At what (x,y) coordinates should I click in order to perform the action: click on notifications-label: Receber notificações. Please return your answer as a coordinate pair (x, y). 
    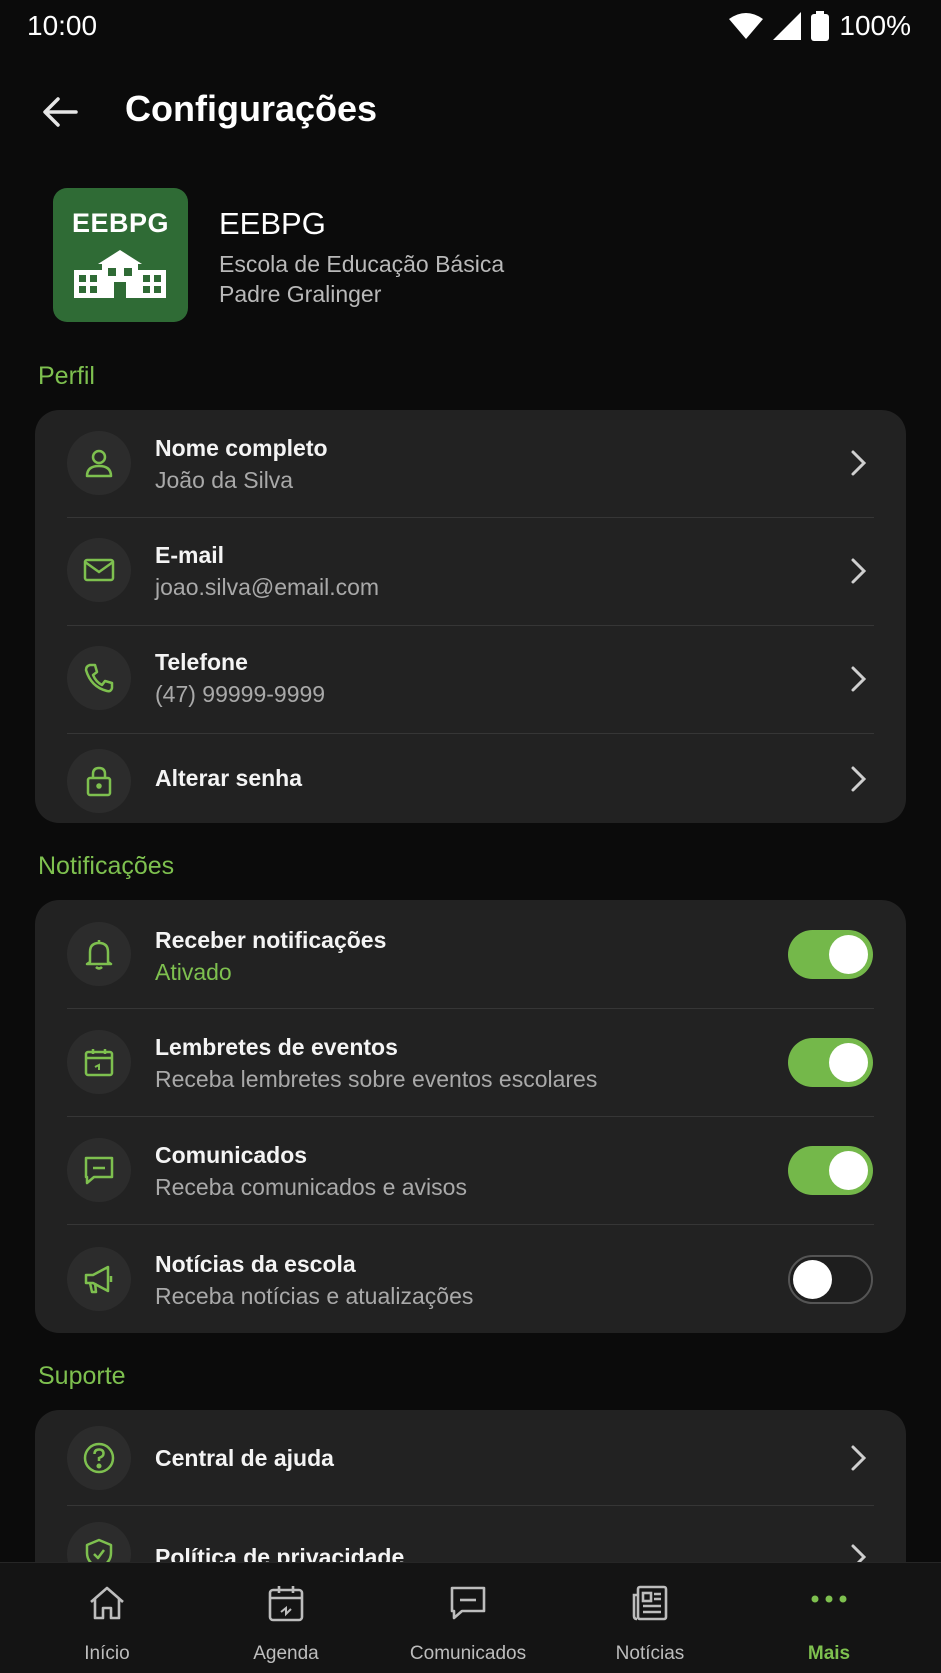
    Looking at the image, I should click on (271, 940).